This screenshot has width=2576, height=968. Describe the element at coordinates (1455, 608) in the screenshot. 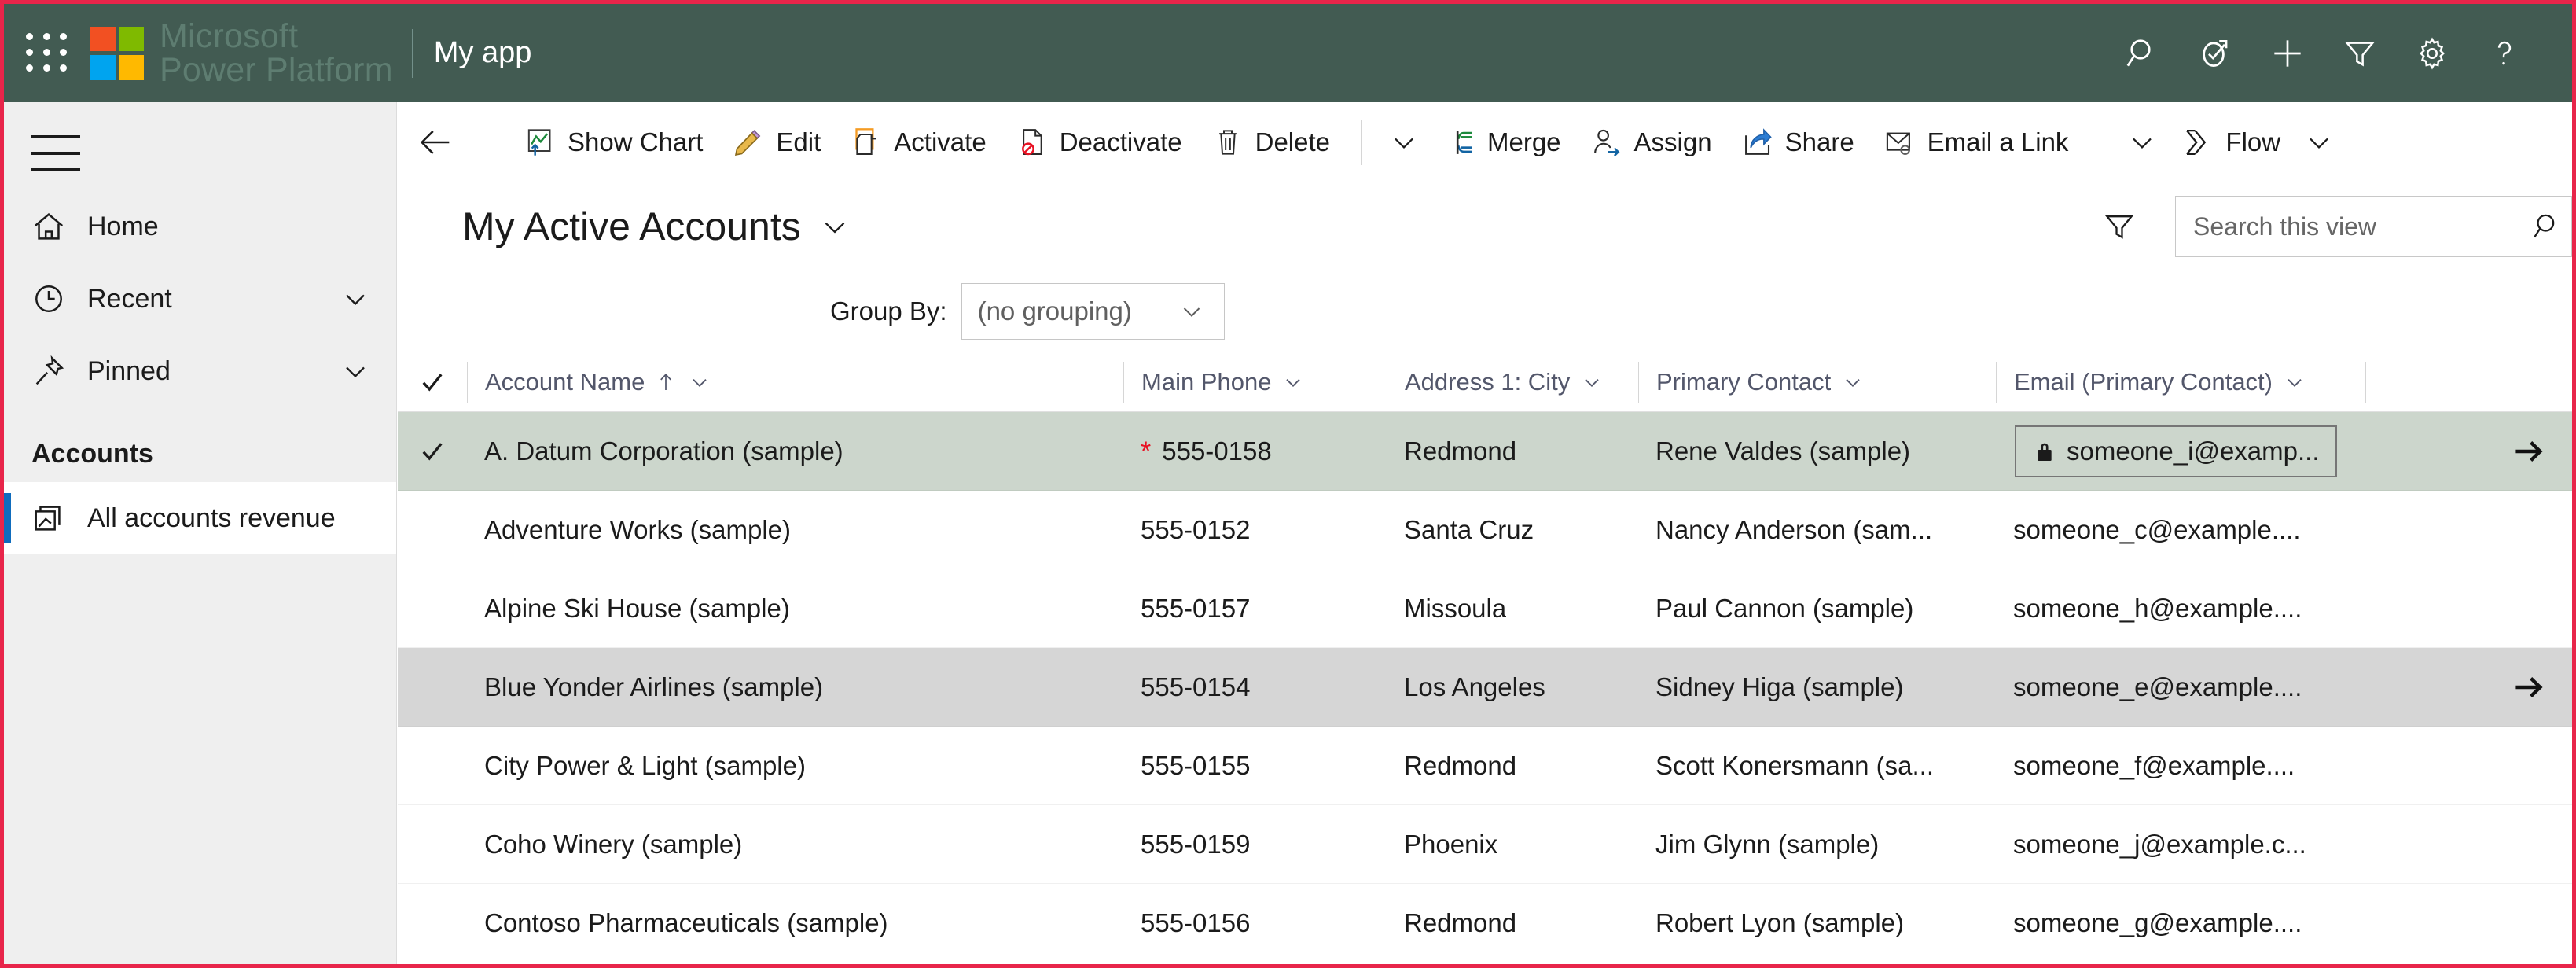

I see `cell-text: Missoula` at that location.